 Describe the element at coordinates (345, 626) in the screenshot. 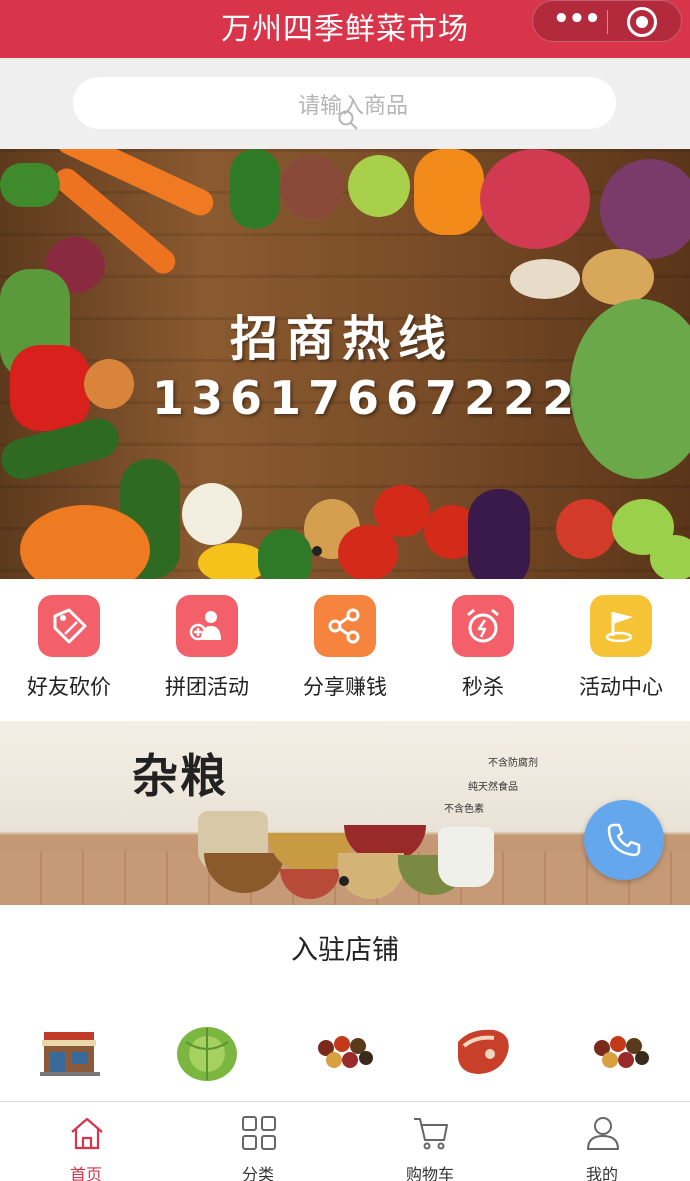

I see `share-icon` at that location.